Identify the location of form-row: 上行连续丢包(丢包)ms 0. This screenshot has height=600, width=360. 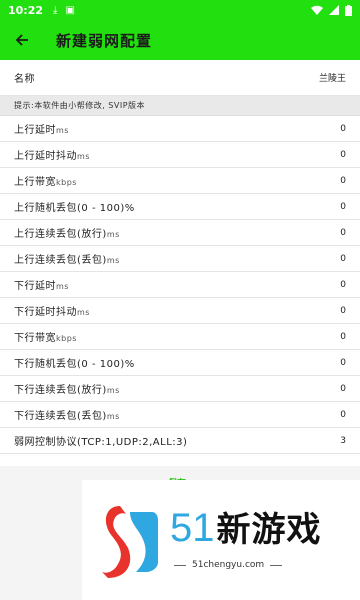
(180, 259).